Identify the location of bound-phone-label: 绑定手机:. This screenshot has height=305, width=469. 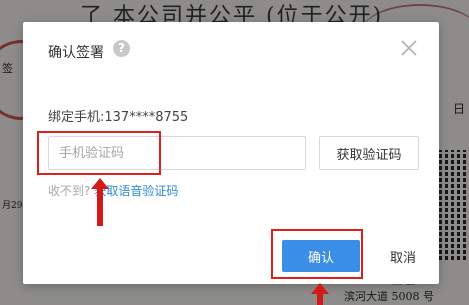
(76, 117).